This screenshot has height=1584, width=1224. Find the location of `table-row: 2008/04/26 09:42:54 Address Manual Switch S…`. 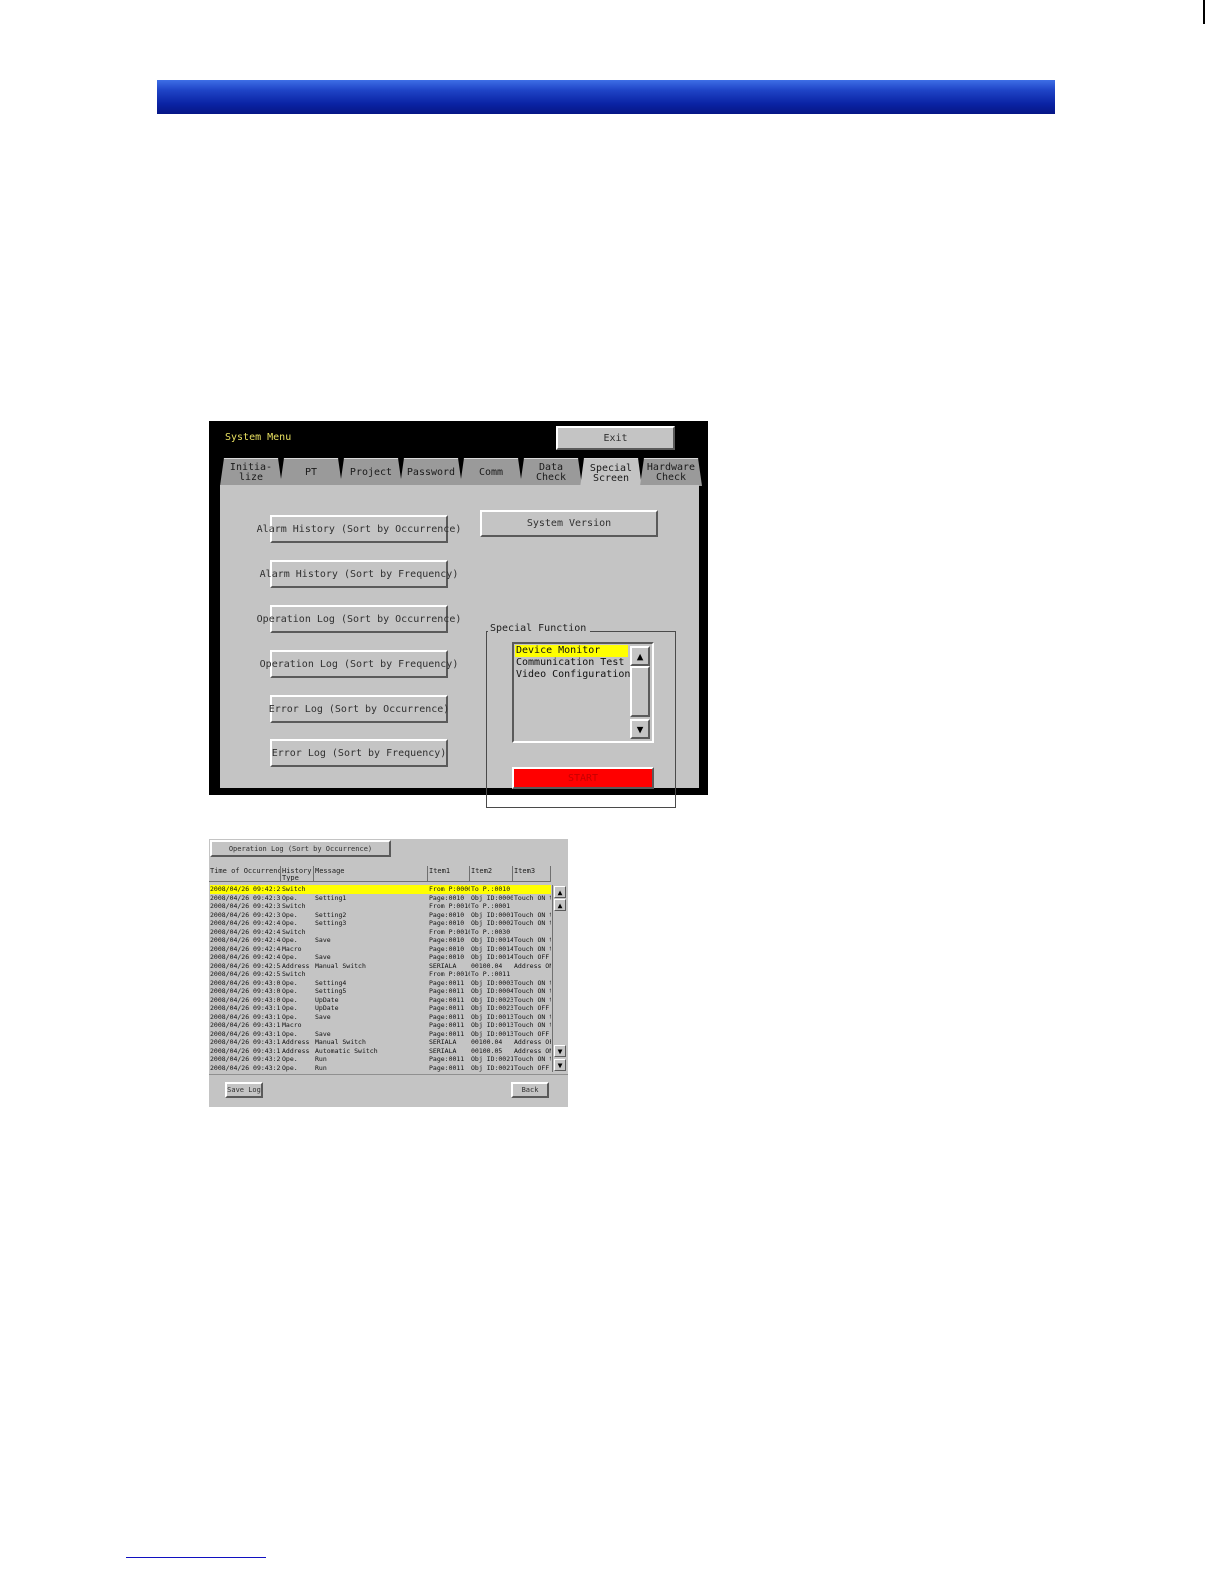

table-row: 2008/04/26 09:42:54 Address Manual Switch S… is located at coordinates (380, 966).